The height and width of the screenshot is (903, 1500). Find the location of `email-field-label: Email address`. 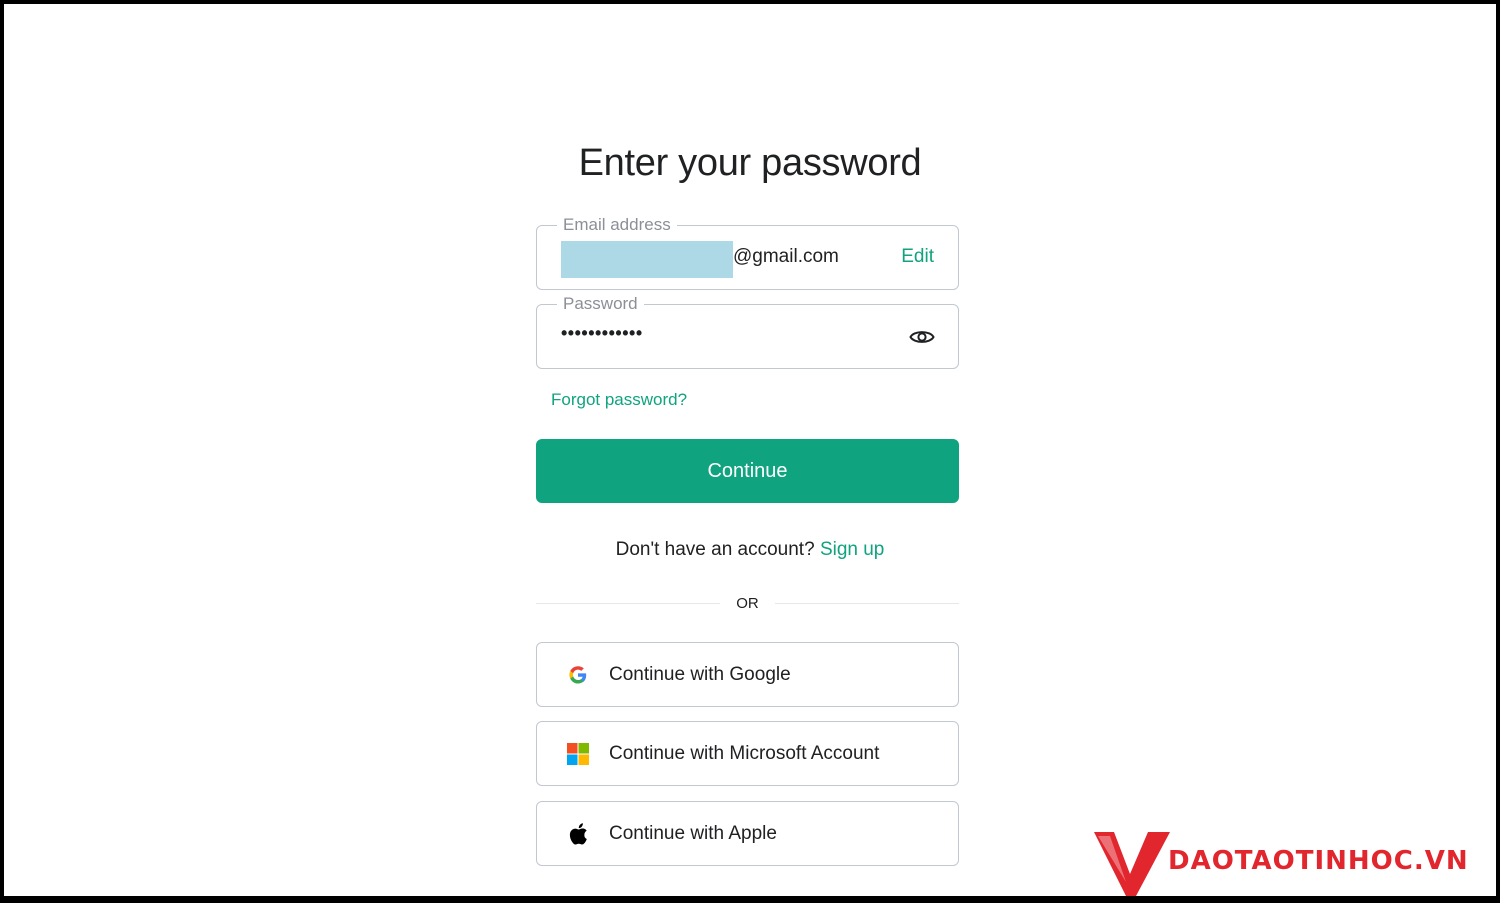

email-field-label: Email address is located at coordinates (617, 225).